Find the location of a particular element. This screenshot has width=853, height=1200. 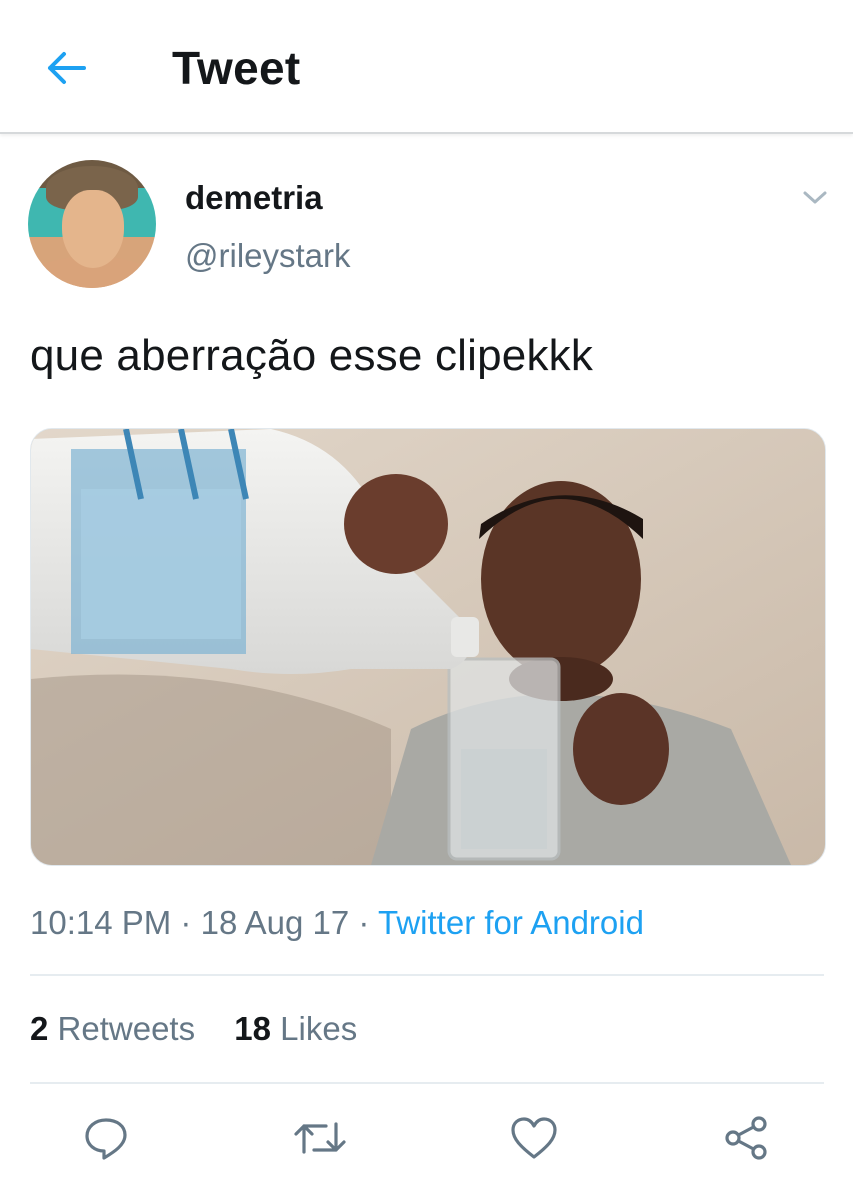

reply-button is located at coordinates (106, 1138).